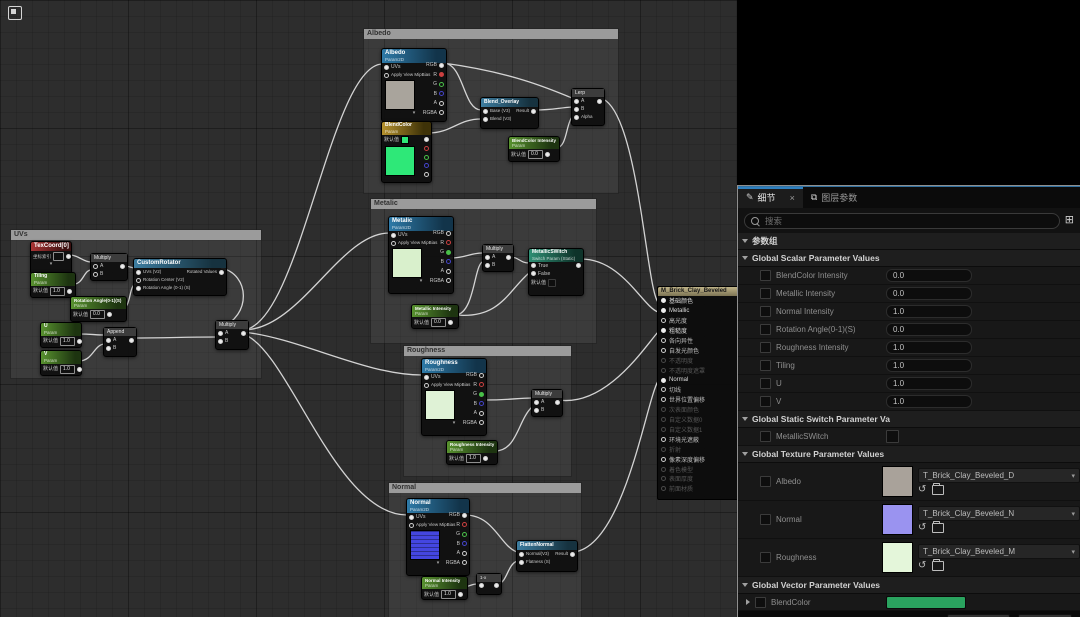 The image size is (1080, 617). I want to click on input-pin-basecolor, so click(663, 301).